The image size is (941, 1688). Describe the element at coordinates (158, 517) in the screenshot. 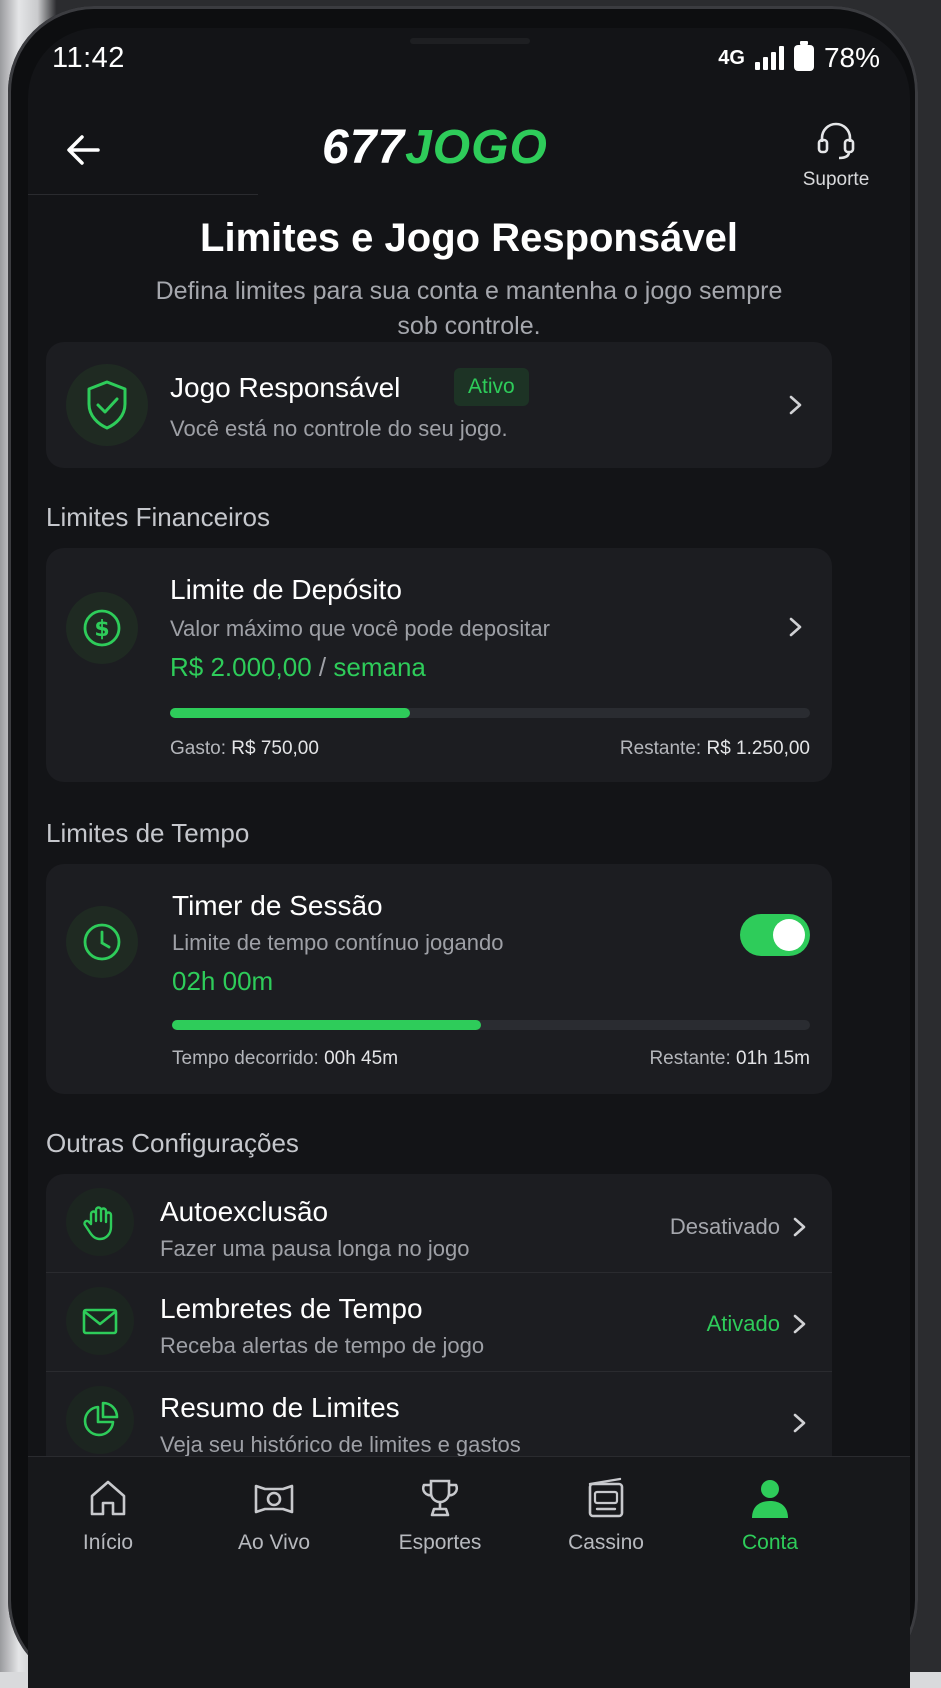

I see `section-financial-limits: Limites Financeiros` at that location.